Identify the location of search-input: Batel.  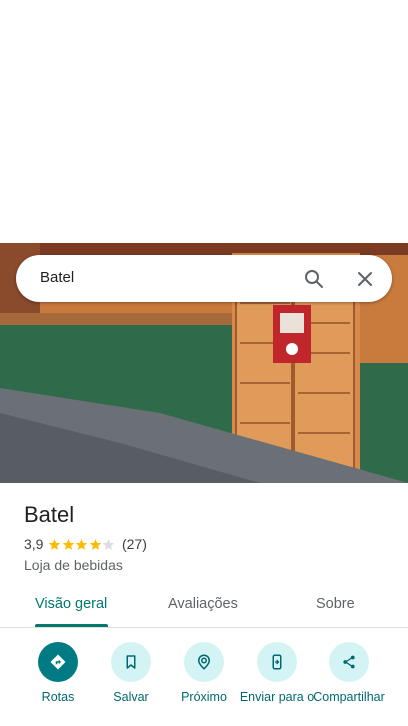
(57, 277).